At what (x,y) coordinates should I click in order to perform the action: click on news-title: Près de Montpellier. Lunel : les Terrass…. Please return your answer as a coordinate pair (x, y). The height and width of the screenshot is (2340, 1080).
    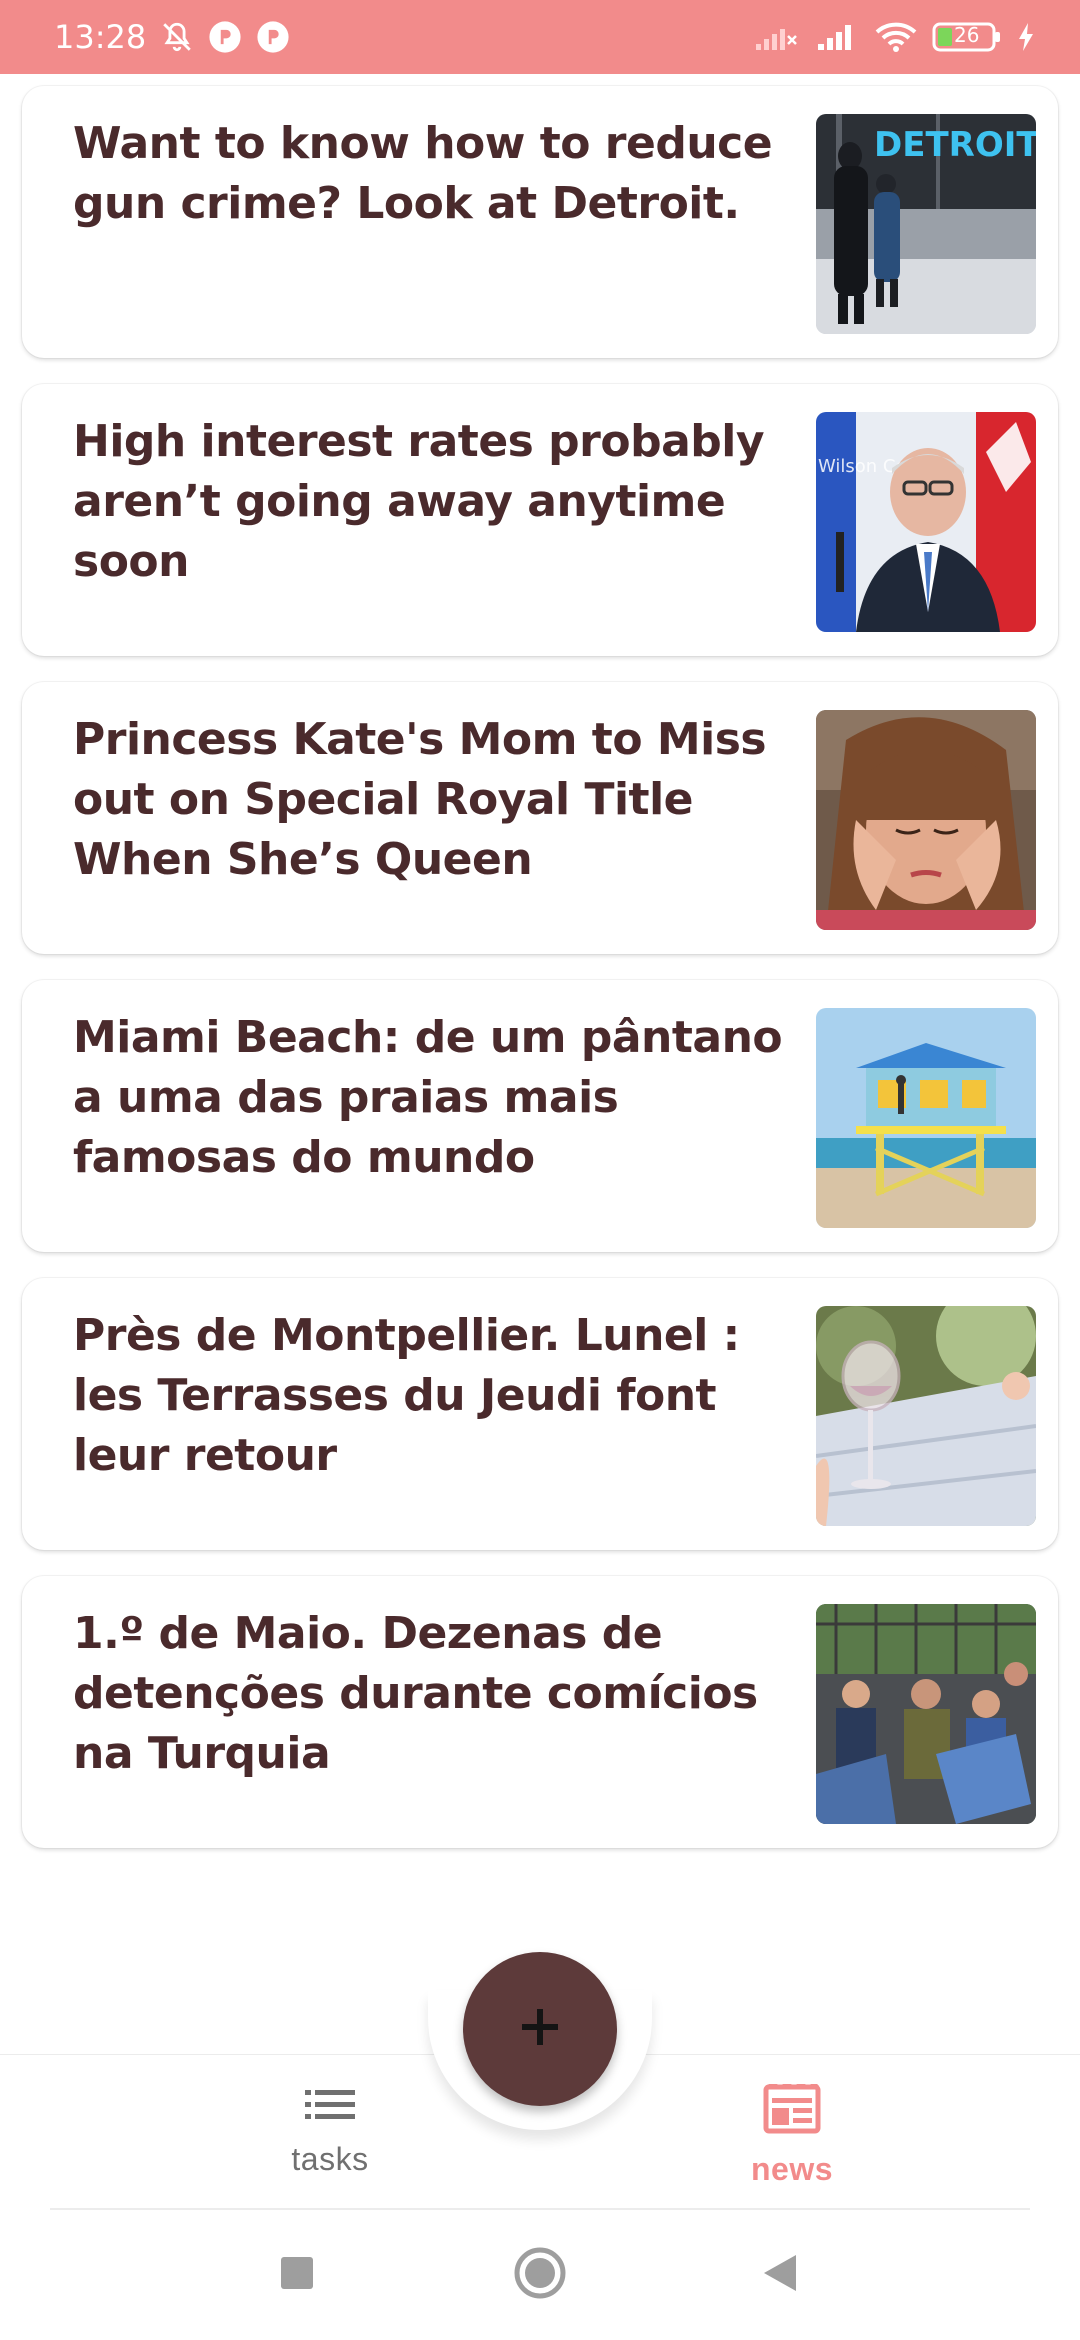
    Looking at the image, I should click on (406, 1395).